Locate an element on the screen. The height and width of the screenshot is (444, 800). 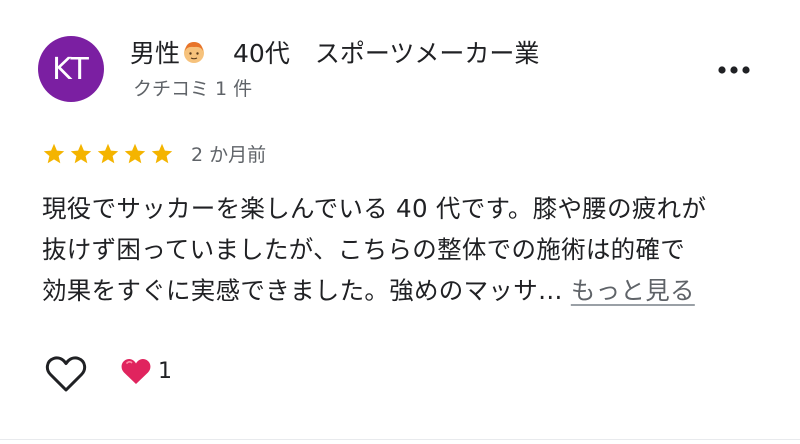
review-text-line: 効果をすぐに実感できました。強めのマッサ… もっと見る is located at coordinates (402, 290).